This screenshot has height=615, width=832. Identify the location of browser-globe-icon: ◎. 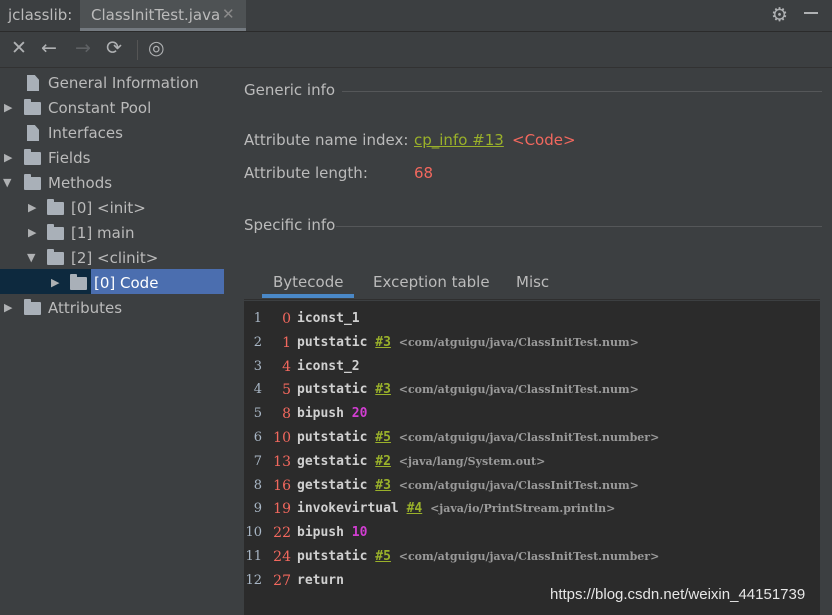
(156, 48).